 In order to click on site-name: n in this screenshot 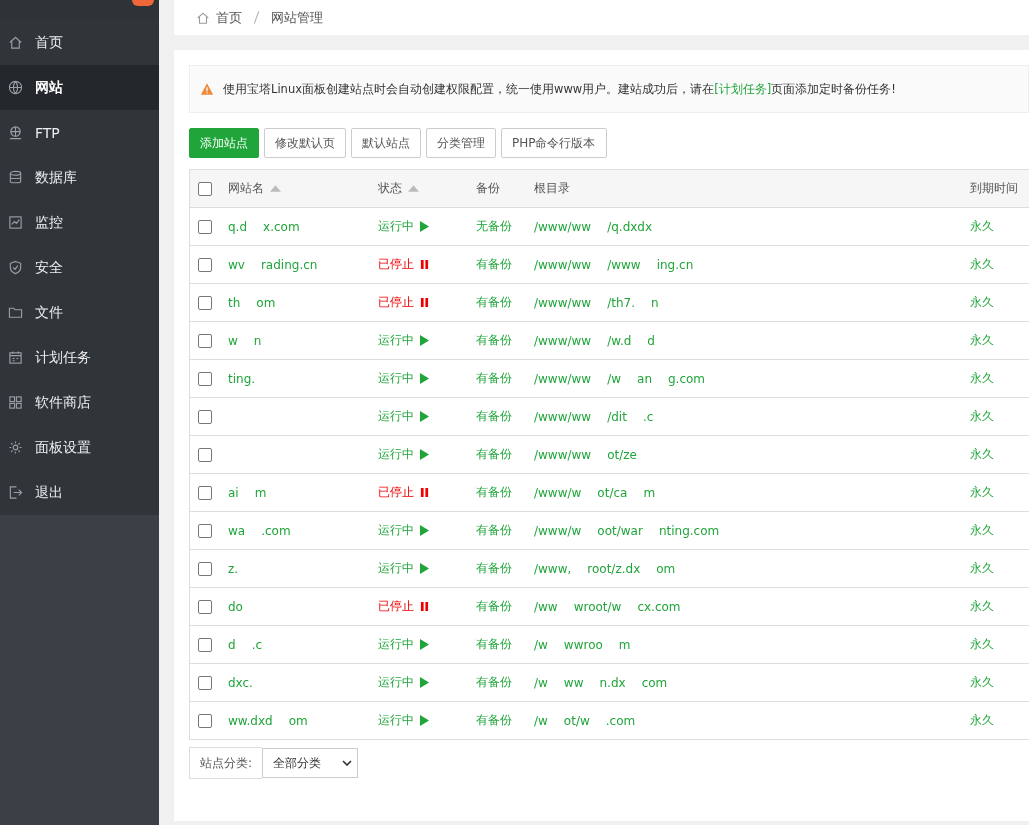, I will do `click(257, 340)`.